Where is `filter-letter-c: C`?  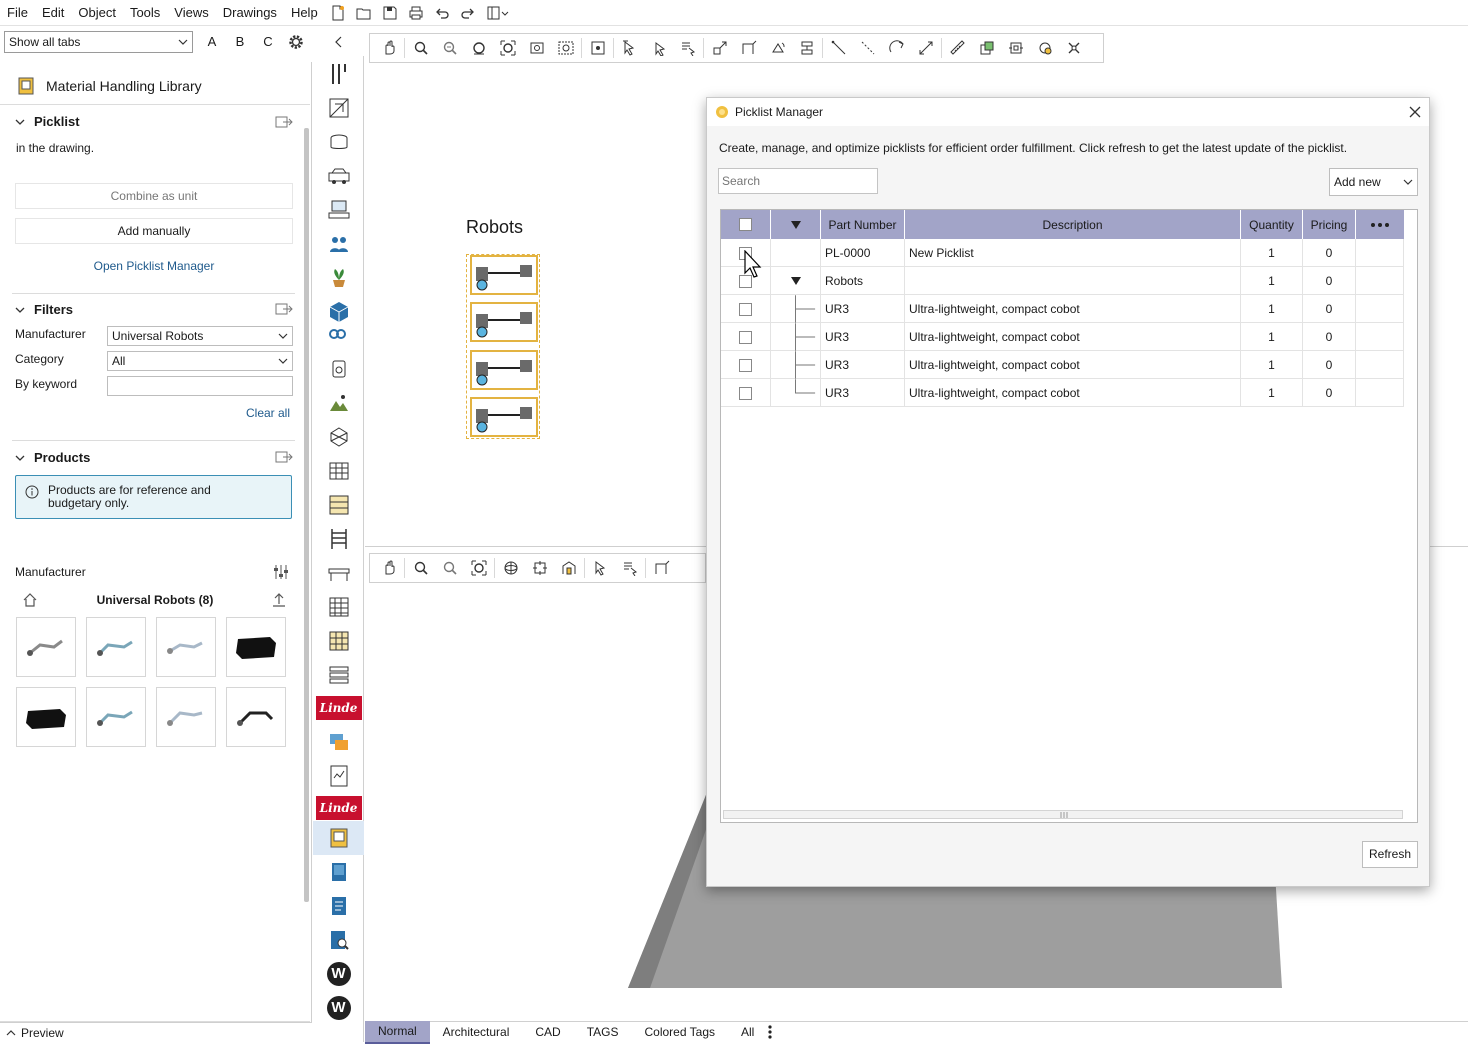
filter-letter-c: C is located at coordinates (268, 42).